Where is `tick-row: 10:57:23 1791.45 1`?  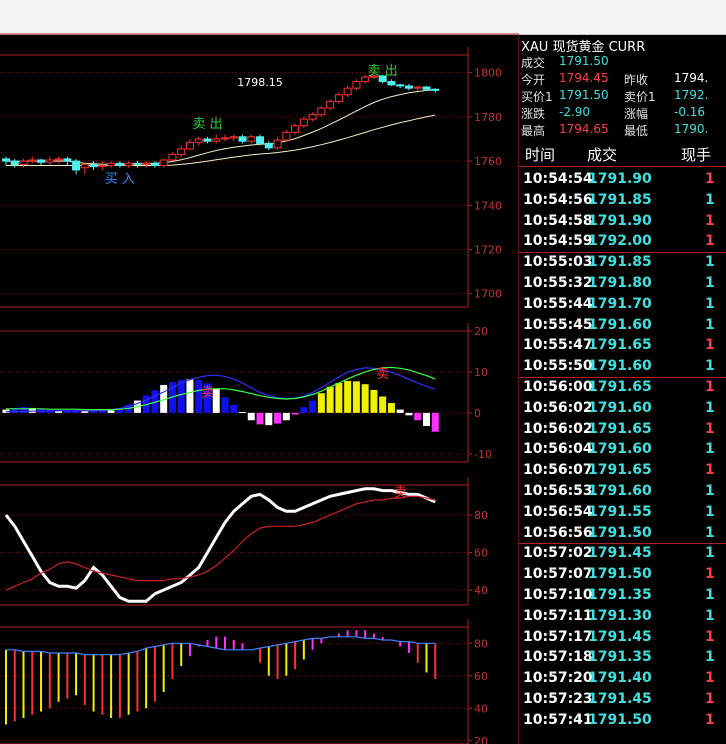
tick-row: 10:57:23 1791.45 1 is located at coordinates (622, 701).